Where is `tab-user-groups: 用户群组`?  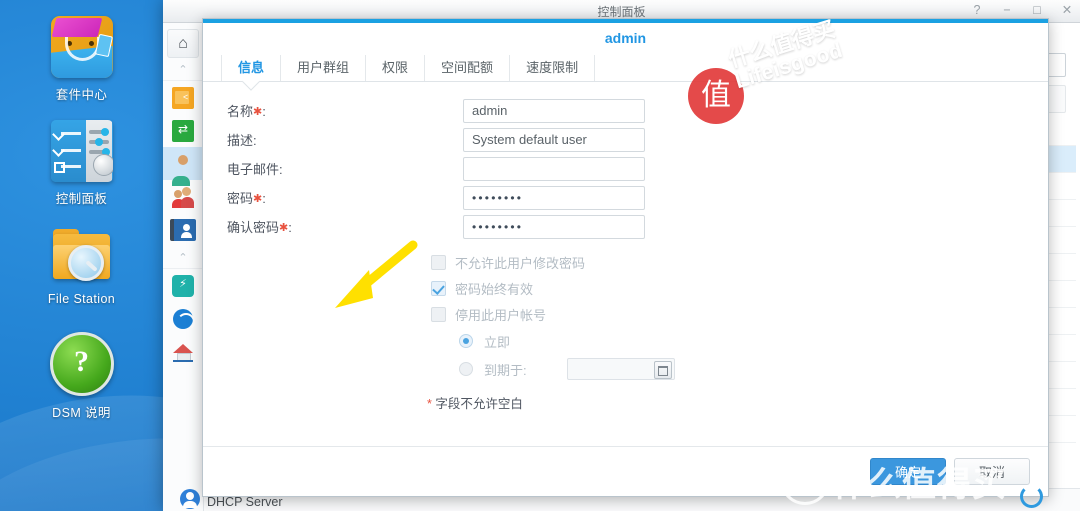 tab-user-groups: 用户群组 is located at coordinates (324, 68).